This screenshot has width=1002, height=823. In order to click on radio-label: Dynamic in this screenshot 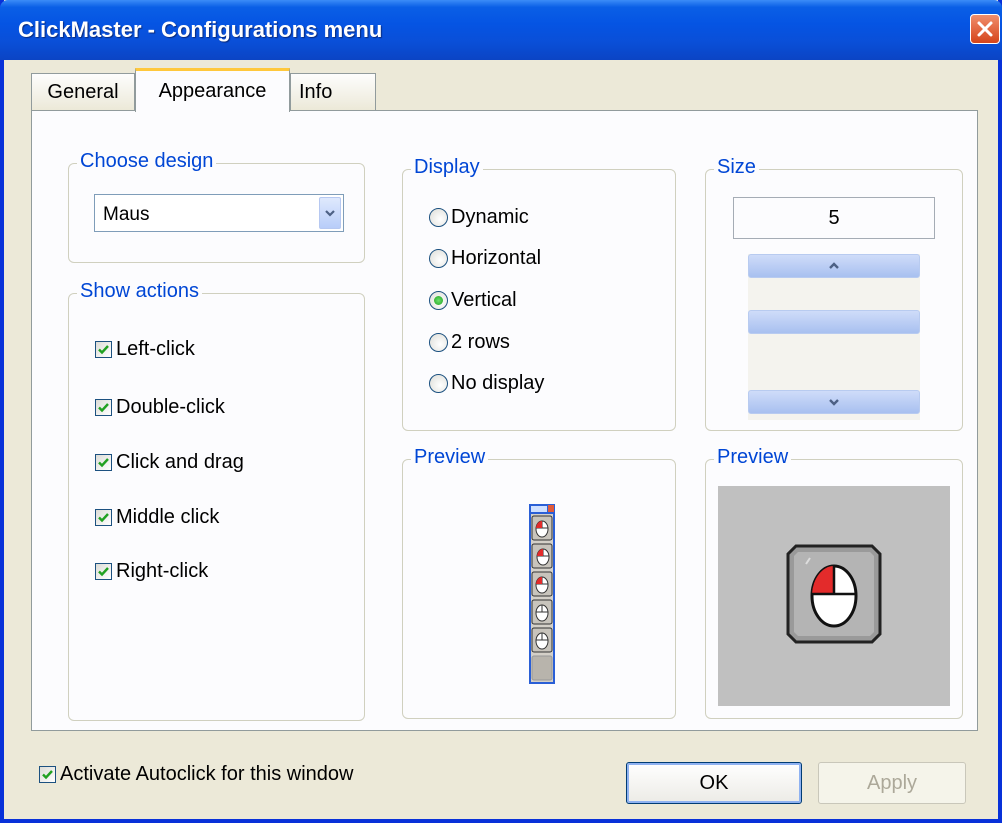, I will do `click(490, 217)`.